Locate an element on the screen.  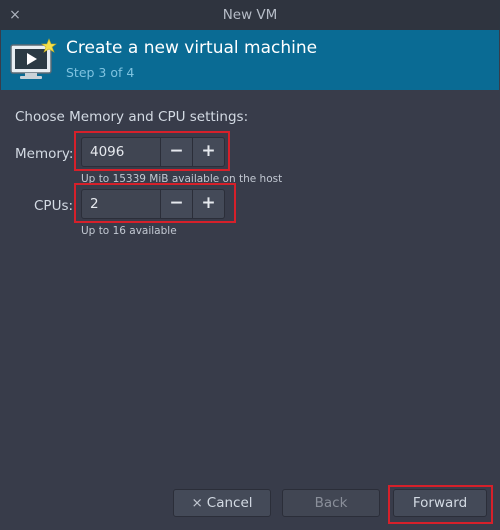
cpus-highlight is located at coordinates (155, 203).